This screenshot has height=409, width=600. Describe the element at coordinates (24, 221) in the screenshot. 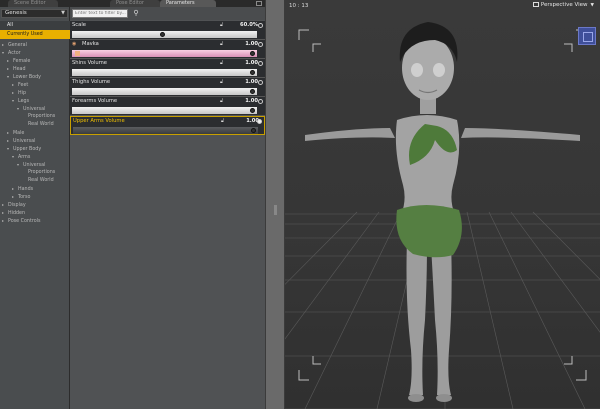

I see `tree-item-label: Pose Controls` at that location.